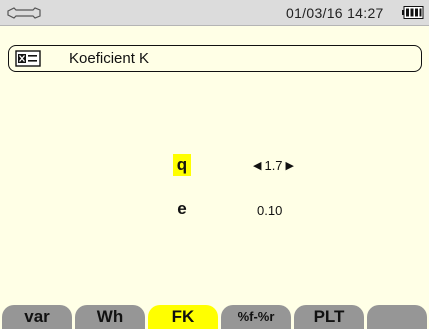 The width and height of the screenshot is (429, 329). Describe the element at coordinates (269, 210) in the screenshot. I see `param-e-value: 0.10` at that location.